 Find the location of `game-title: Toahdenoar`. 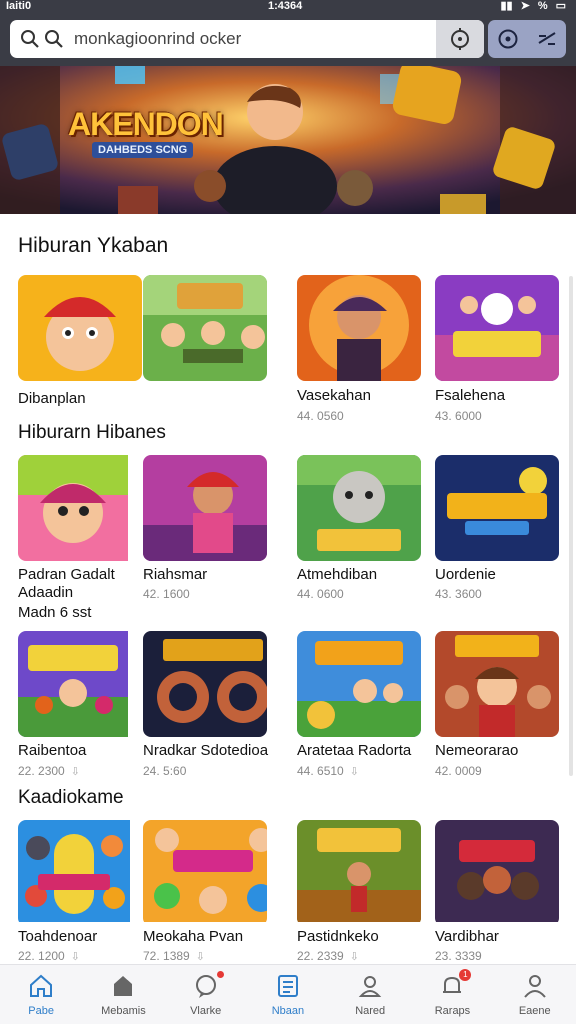

game-title: Toahdenoar is located at coordinates (57, 936).